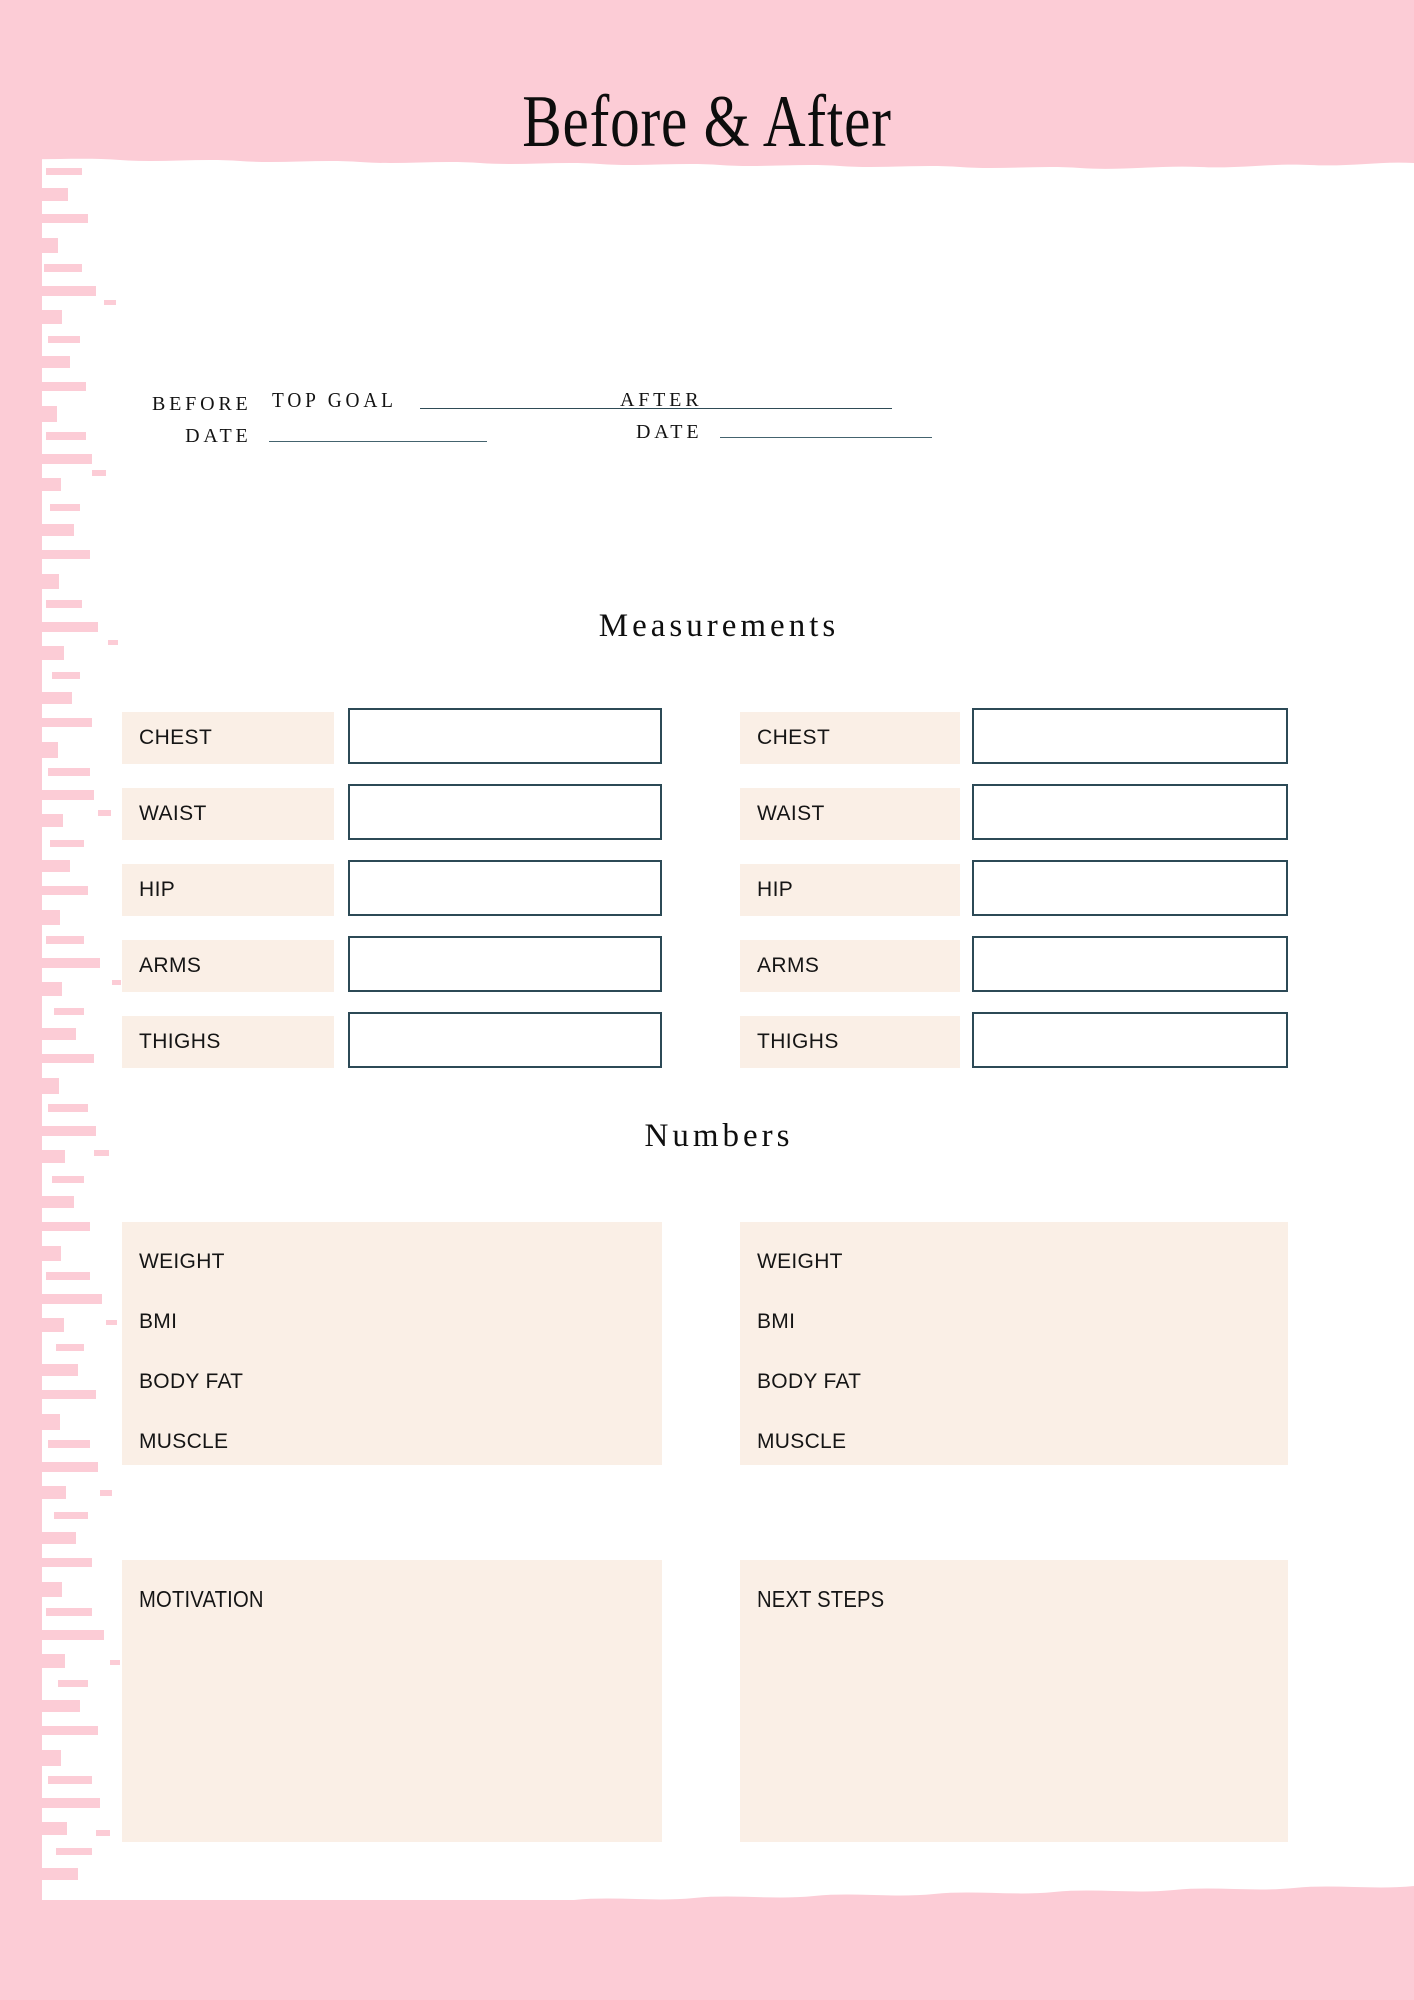 The image size is (1414, 2000). Describe the element at coordinates (661, 400) in the screenshot. I see `after-date-label-line1: AFTER` at that location.